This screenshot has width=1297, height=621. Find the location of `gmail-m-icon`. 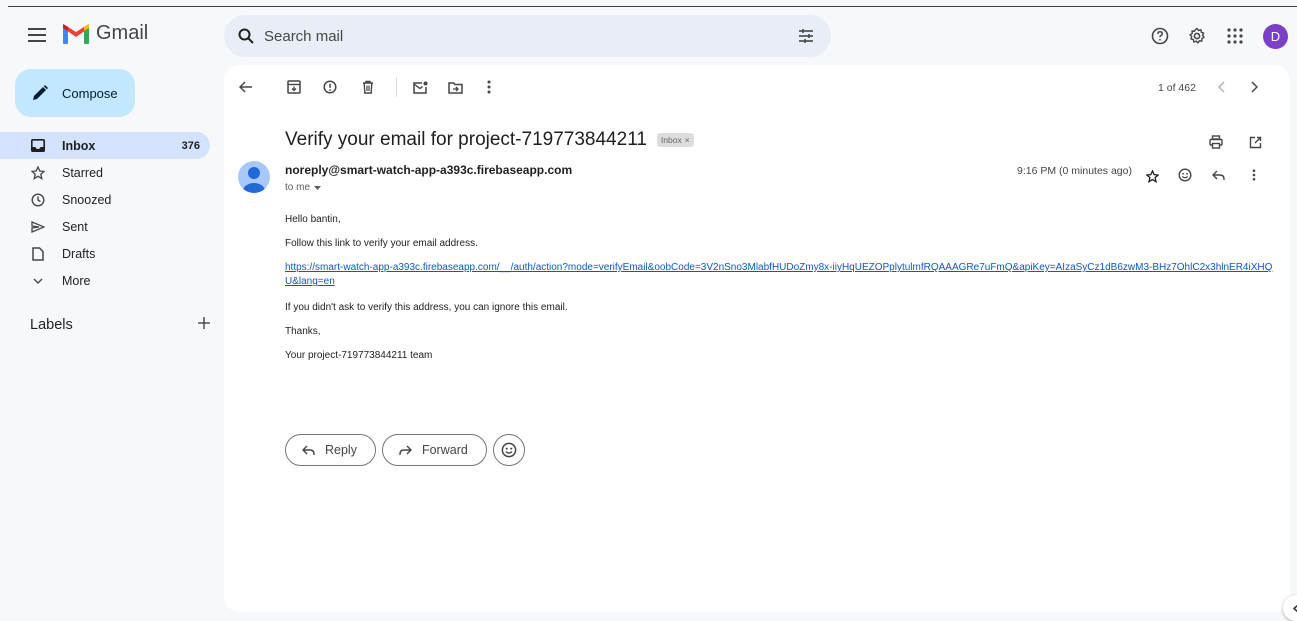

gmail-m-icon is located at coordinates (76, 33).